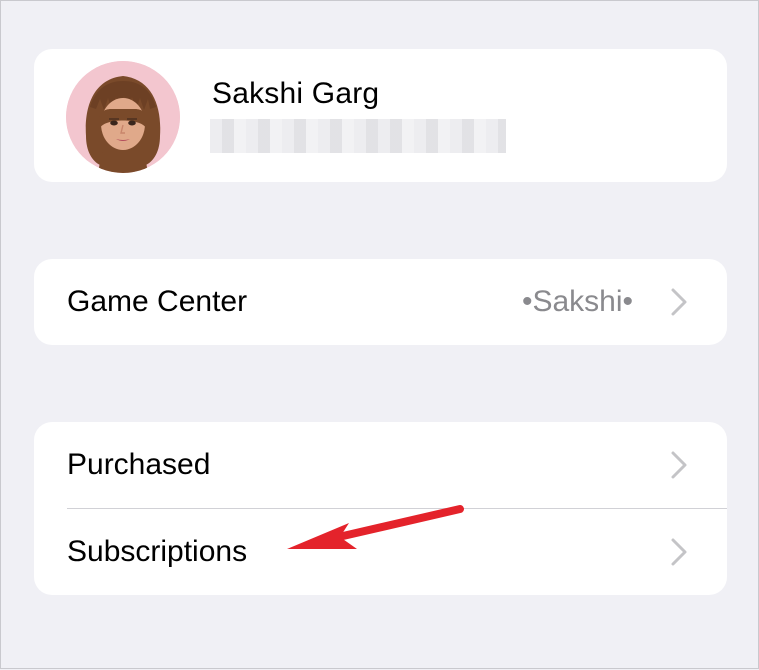  I want to click on game-center-value: •Sakshi•, so click(577, 301).